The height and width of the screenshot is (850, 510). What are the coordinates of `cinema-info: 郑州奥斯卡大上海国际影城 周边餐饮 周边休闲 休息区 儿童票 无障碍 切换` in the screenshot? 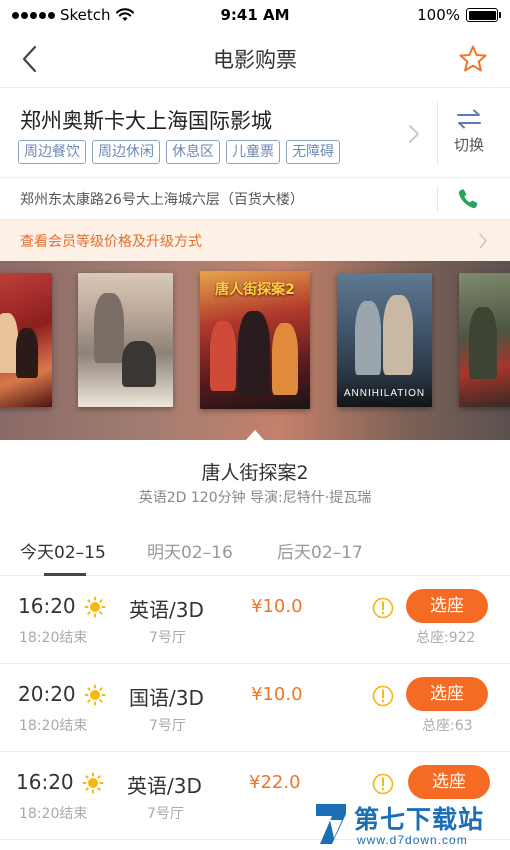 It's located at (255, 133).